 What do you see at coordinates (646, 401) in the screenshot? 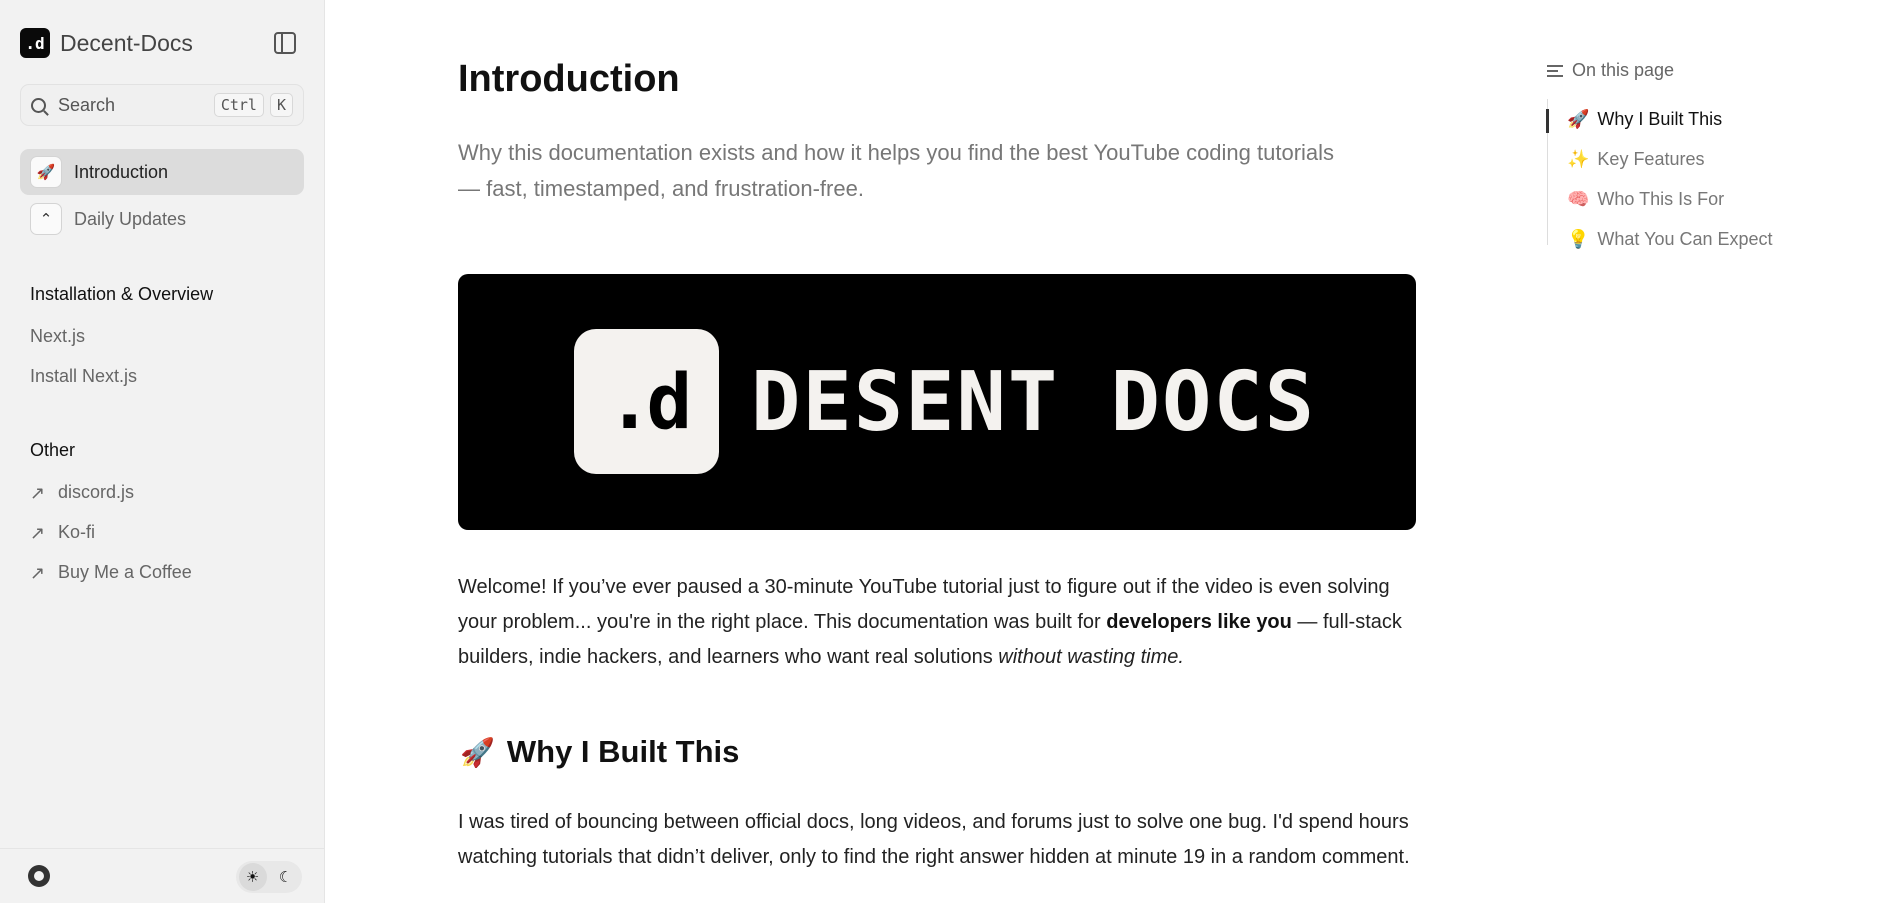
I see `hero-logo: .d` at bounding box center [646, 401].